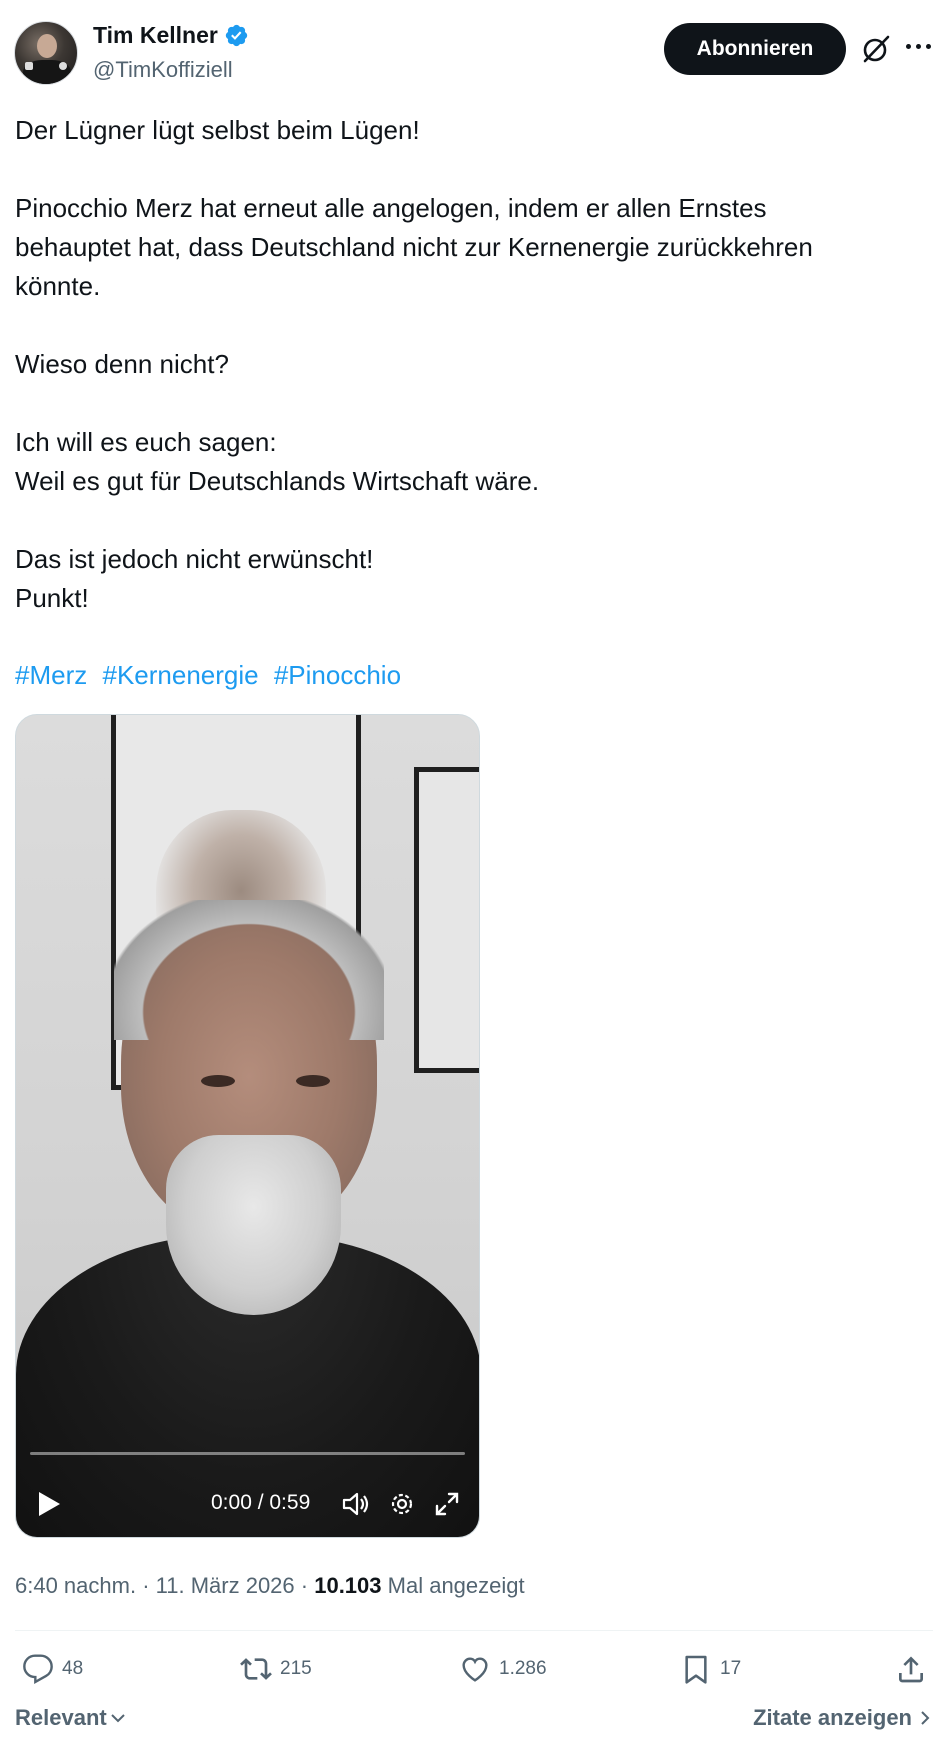 Image resolution: width=948 pixels, height=1743 pixels. Describe the element at coordinates (925, 1718) in the screenshot. I see `chevron-right-icon` at that location.